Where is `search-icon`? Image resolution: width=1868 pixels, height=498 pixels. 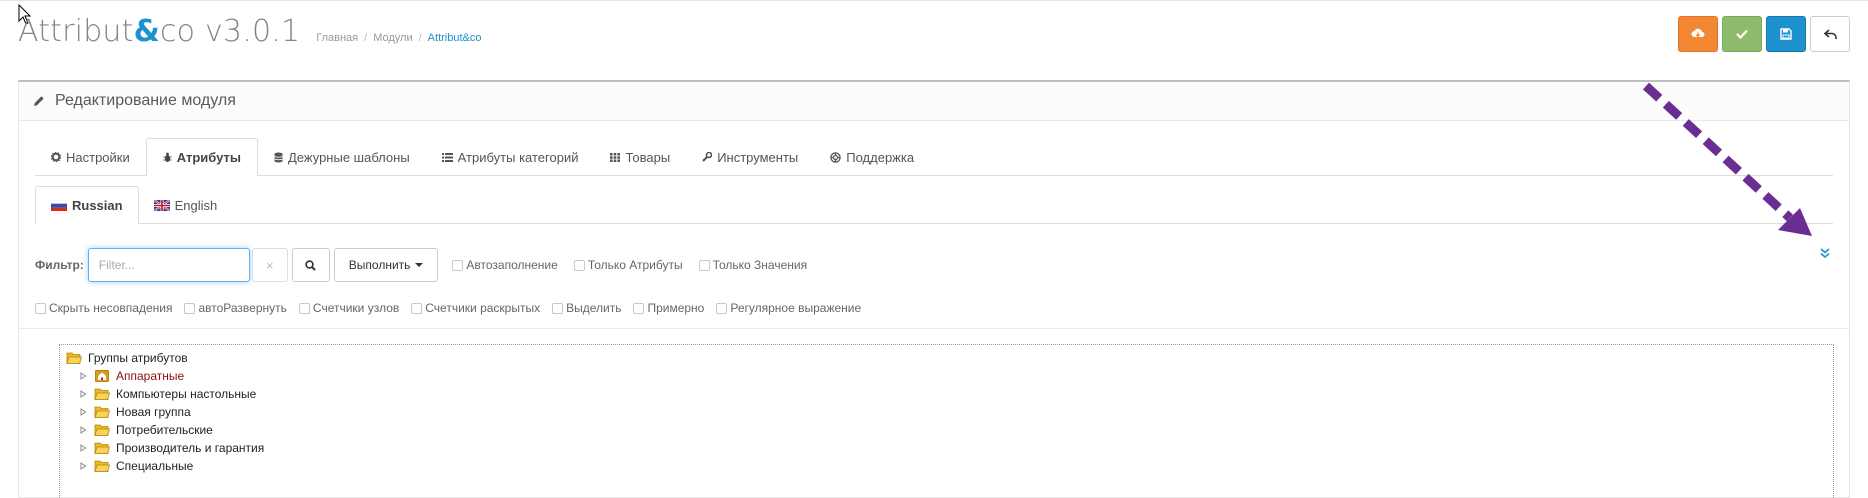
search-icon is located at coordinates (310, 265).